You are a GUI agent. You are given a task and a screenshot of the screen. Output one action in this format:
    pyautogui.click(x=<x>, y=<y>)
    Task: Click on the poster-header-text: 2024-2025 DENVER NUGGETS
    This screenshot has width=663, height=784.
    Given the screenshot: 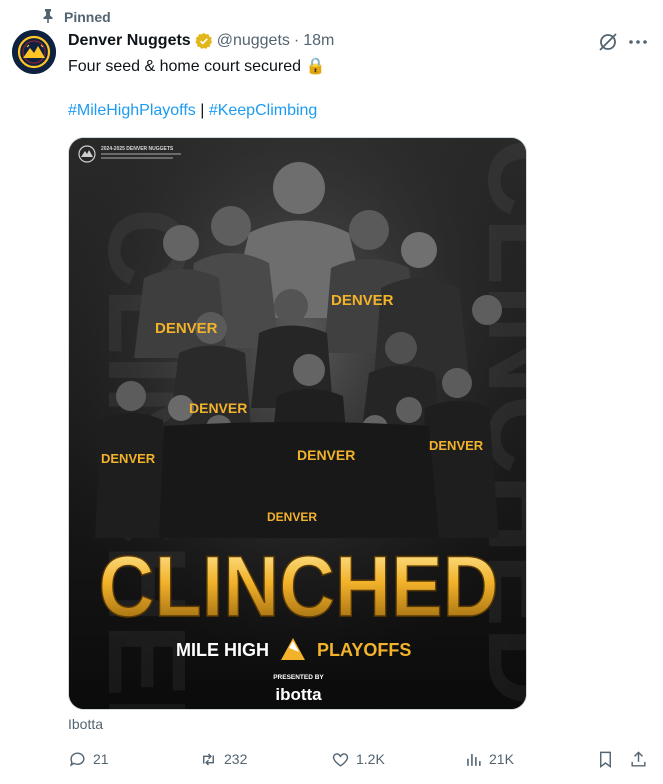 What is the action you would take?
    pyautogui.click(x=137, y=149)
    